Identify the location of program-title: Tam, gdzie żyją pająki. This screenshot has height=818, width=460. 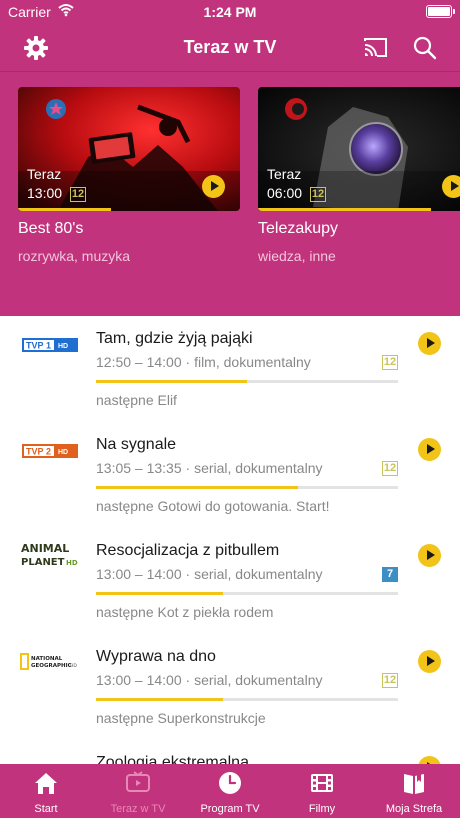
(174, 338).